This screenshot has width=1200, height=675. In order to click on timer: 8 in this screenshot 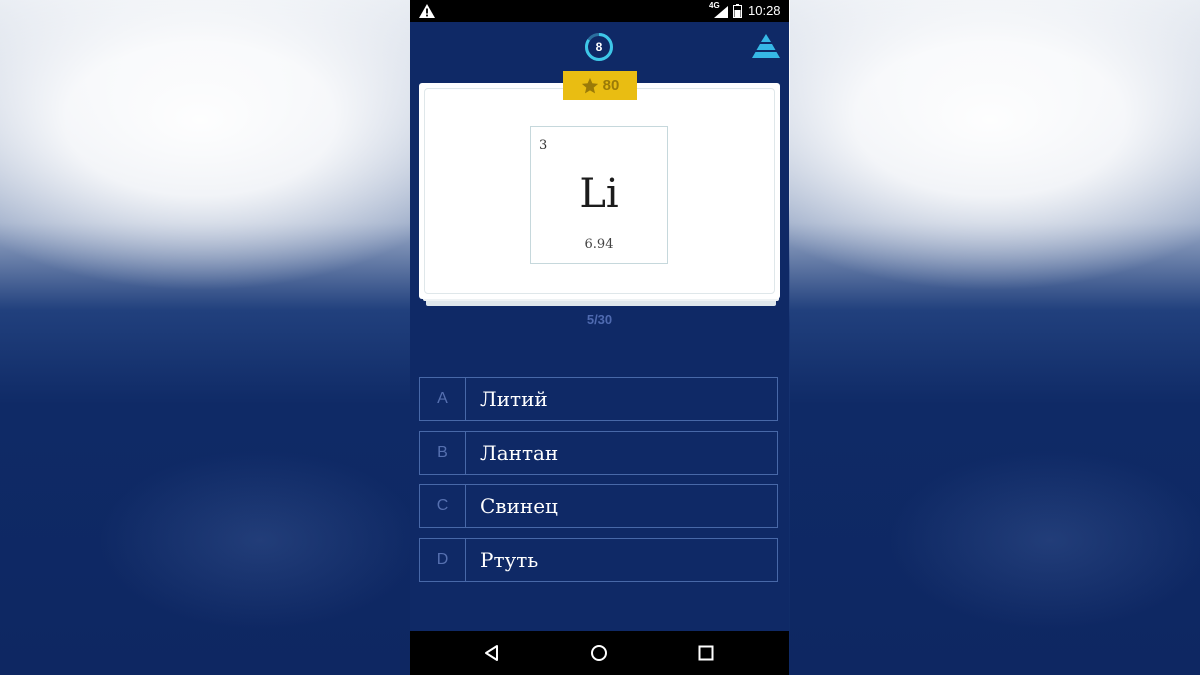, I will do `click(599, 47)`.